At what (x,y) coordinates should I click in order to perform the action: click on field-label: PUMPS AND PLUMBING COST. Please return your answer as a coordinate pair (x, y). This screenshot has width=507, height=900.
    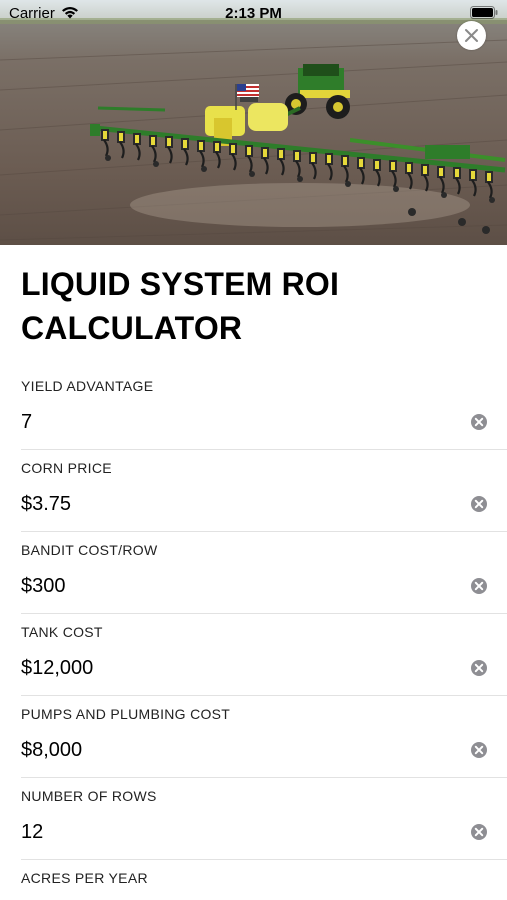
    Looking at the image, I should click on (126, 714).